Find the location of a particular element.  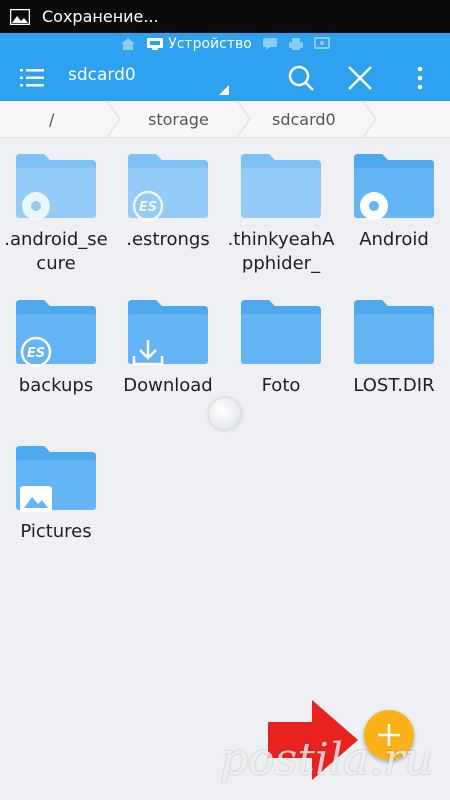

folder-item: Foto is located at coordinates (281, 356).